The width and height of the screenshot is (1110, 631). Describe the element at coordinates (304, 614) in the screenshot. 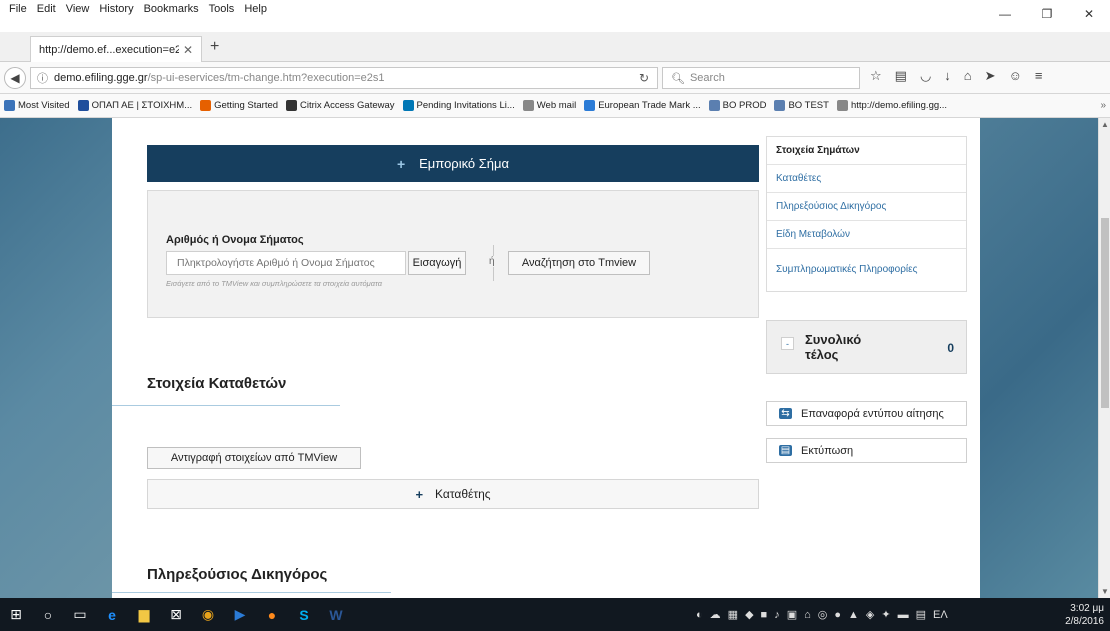

I see `skype-icon: S` at that location.